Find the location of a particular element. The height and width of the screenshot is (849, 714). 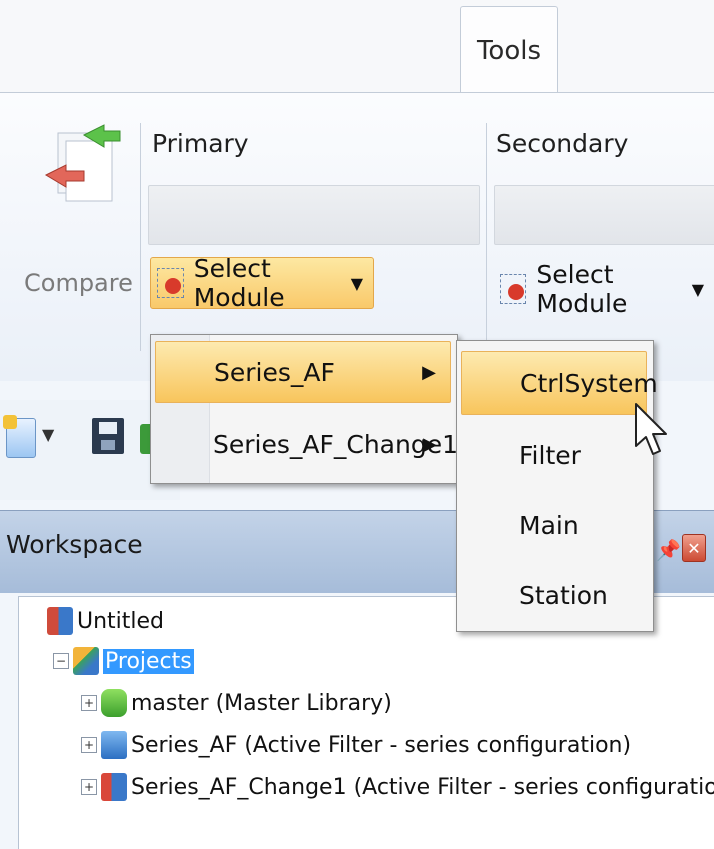

menu-item-label: Main is located at coordinates (549, 525).